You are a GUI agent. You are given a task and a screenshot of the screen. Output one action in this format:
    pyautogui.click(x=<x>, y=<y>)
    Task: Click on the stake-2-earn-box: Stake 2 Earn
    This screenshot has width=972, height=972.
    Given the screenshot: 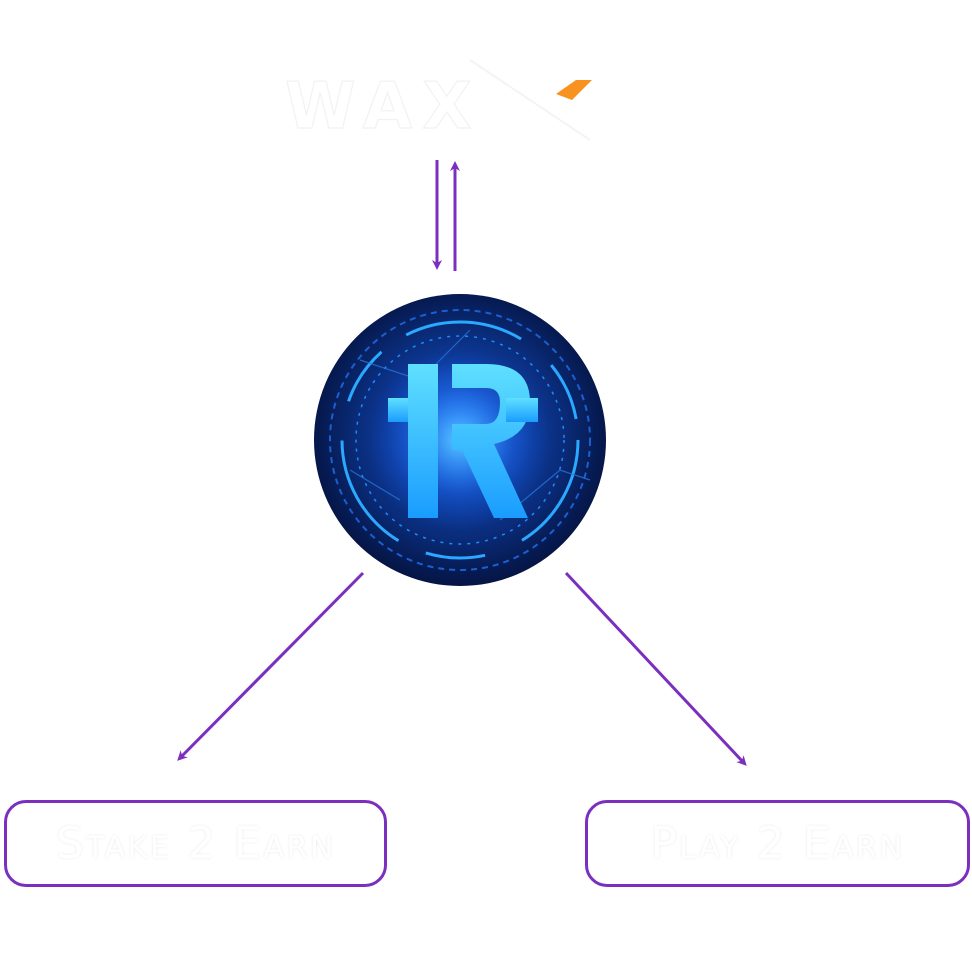 What is the action you would take?
    pyautogui.click(x=195, y=843)
    